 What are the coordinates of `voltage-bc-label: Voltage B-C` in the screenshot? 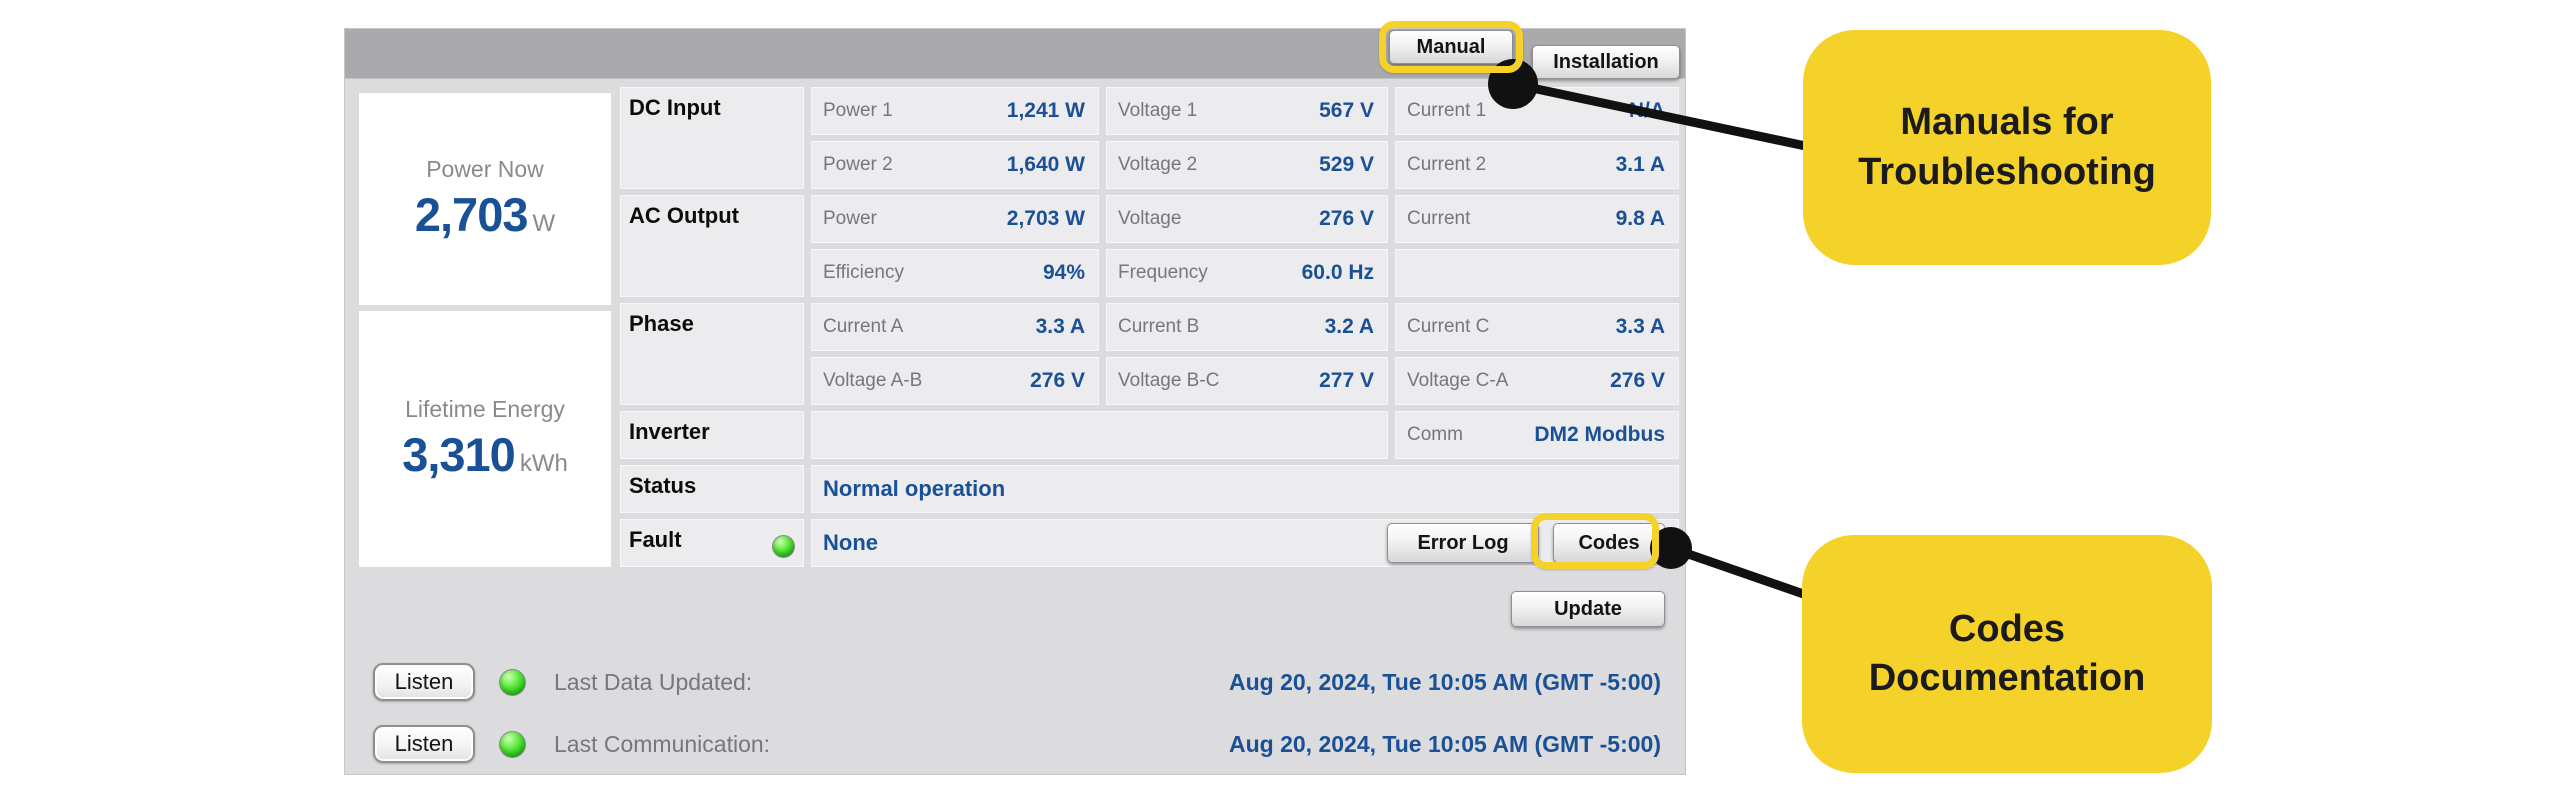 It's located at (1169, 380).